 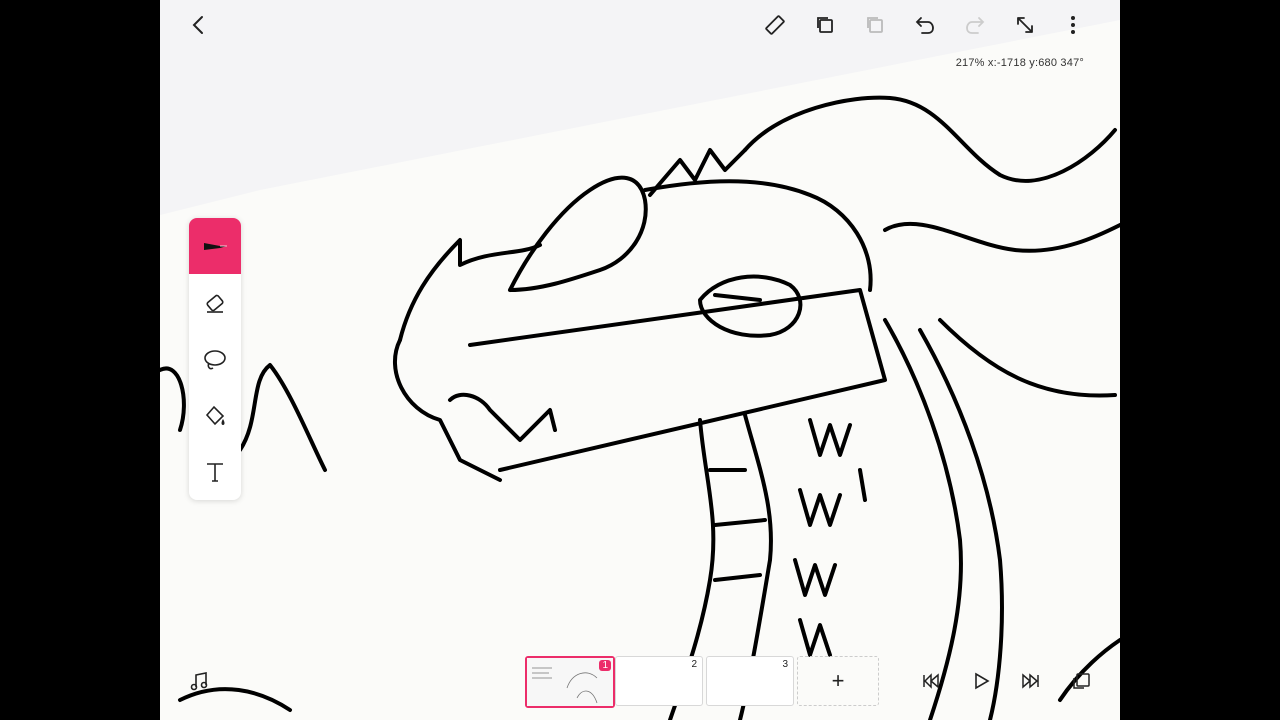 I want to click on resize-button, so click(x=1025, y=25).